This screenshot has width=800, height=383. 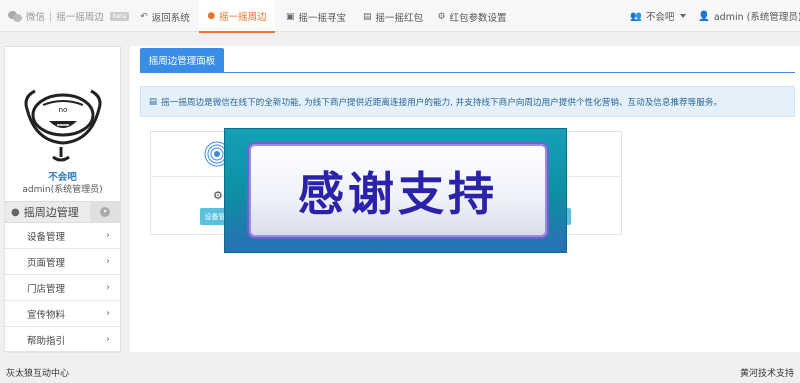 What do you see at coordinates (756, 17) in the screenshot?
I see `admin-name: admin (系统管理员)` at bounding box center [756, 17].